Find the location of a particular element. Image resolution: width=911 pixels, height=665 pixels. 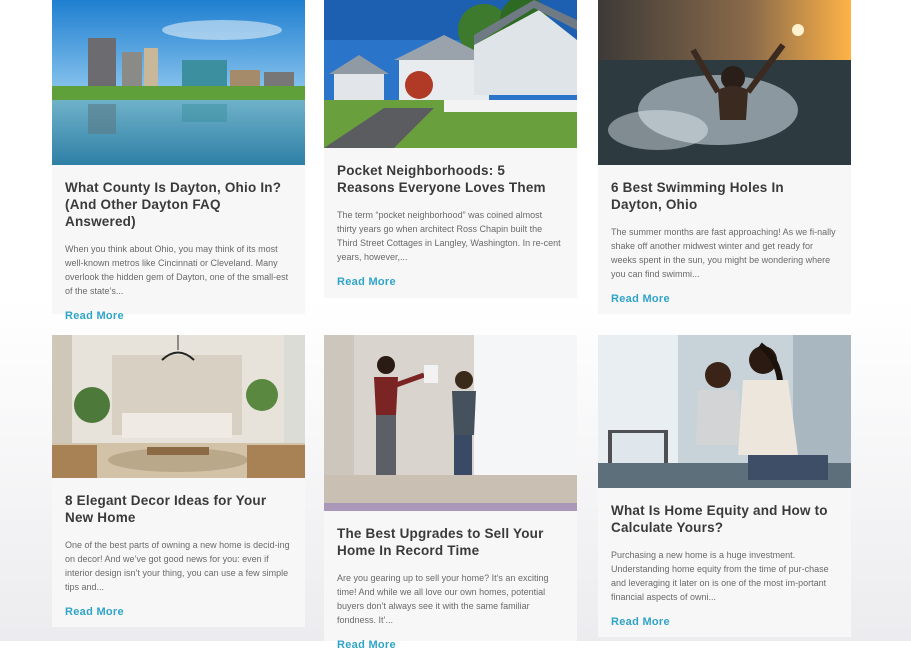

couple-painting-image is located at coordinates (450, 423).